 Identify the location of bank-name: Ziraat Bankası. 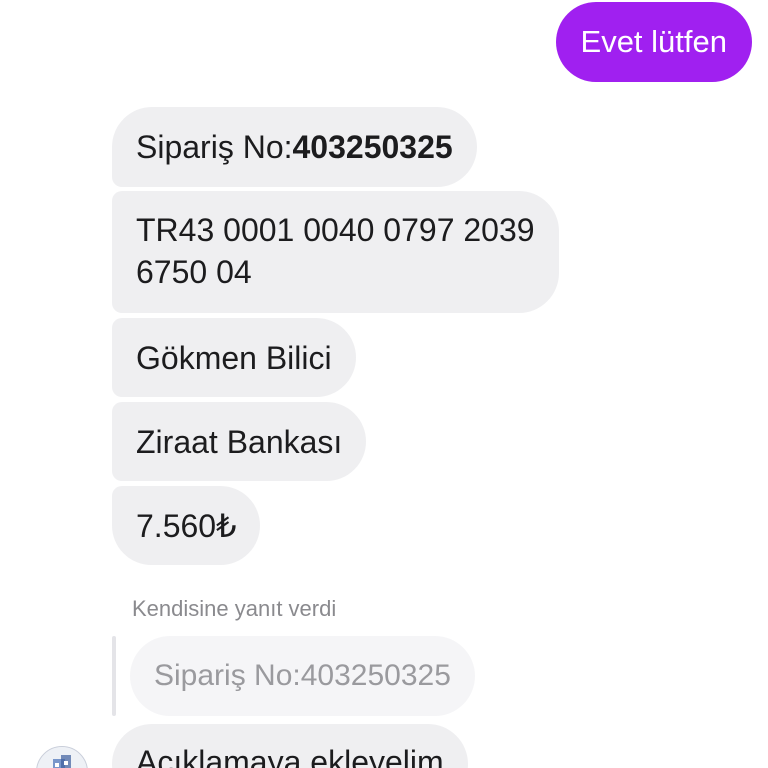
(239, 442).